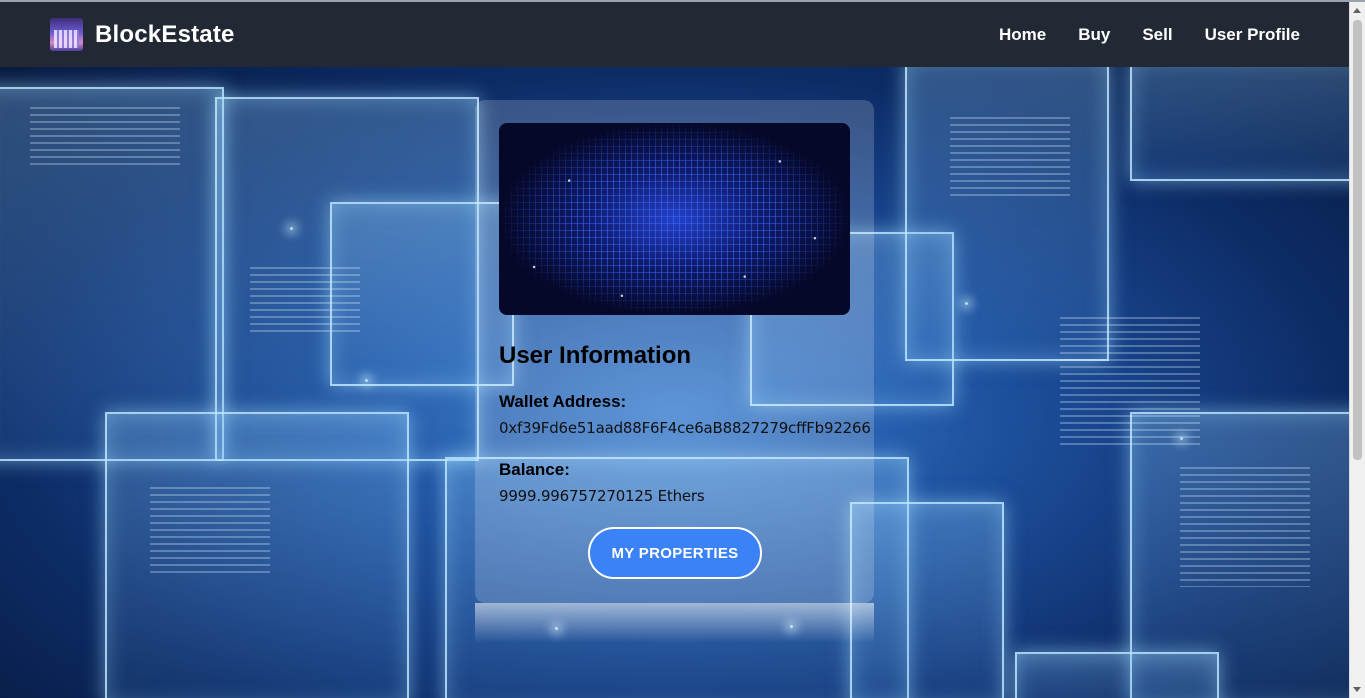 The height and width of the screenshot is (698, 1365). What do you see at coordinates (534, 469) in the screenshot?
I see `balance-label: Balance:` at bounding box center [534, 469].